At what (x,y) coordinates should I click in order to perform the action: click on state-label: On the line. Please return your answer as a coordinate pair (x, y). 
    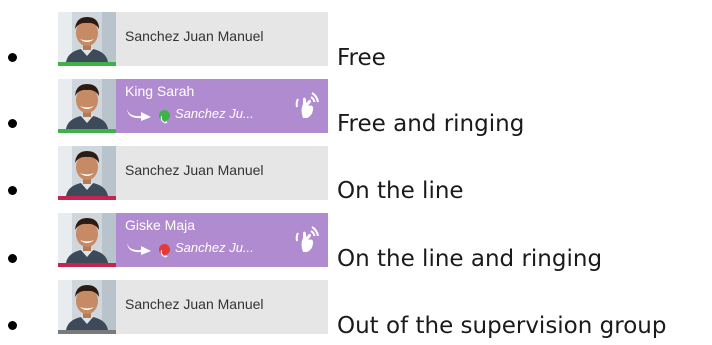
    Looking at the image, I should click on (400, 191).